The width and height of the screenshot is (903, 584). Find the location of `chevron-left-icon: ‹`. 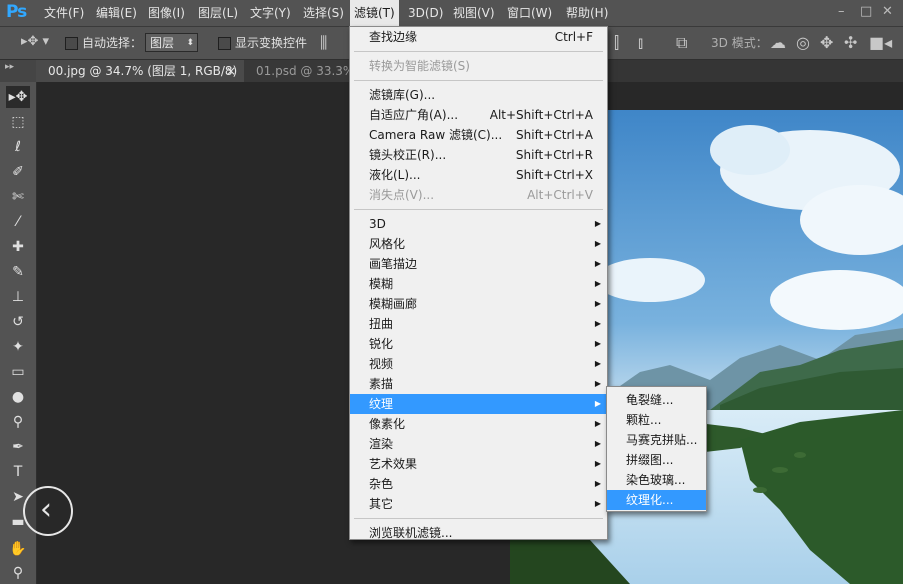

chevron-left-icon: ‹ is located at coordinates (46, 509).